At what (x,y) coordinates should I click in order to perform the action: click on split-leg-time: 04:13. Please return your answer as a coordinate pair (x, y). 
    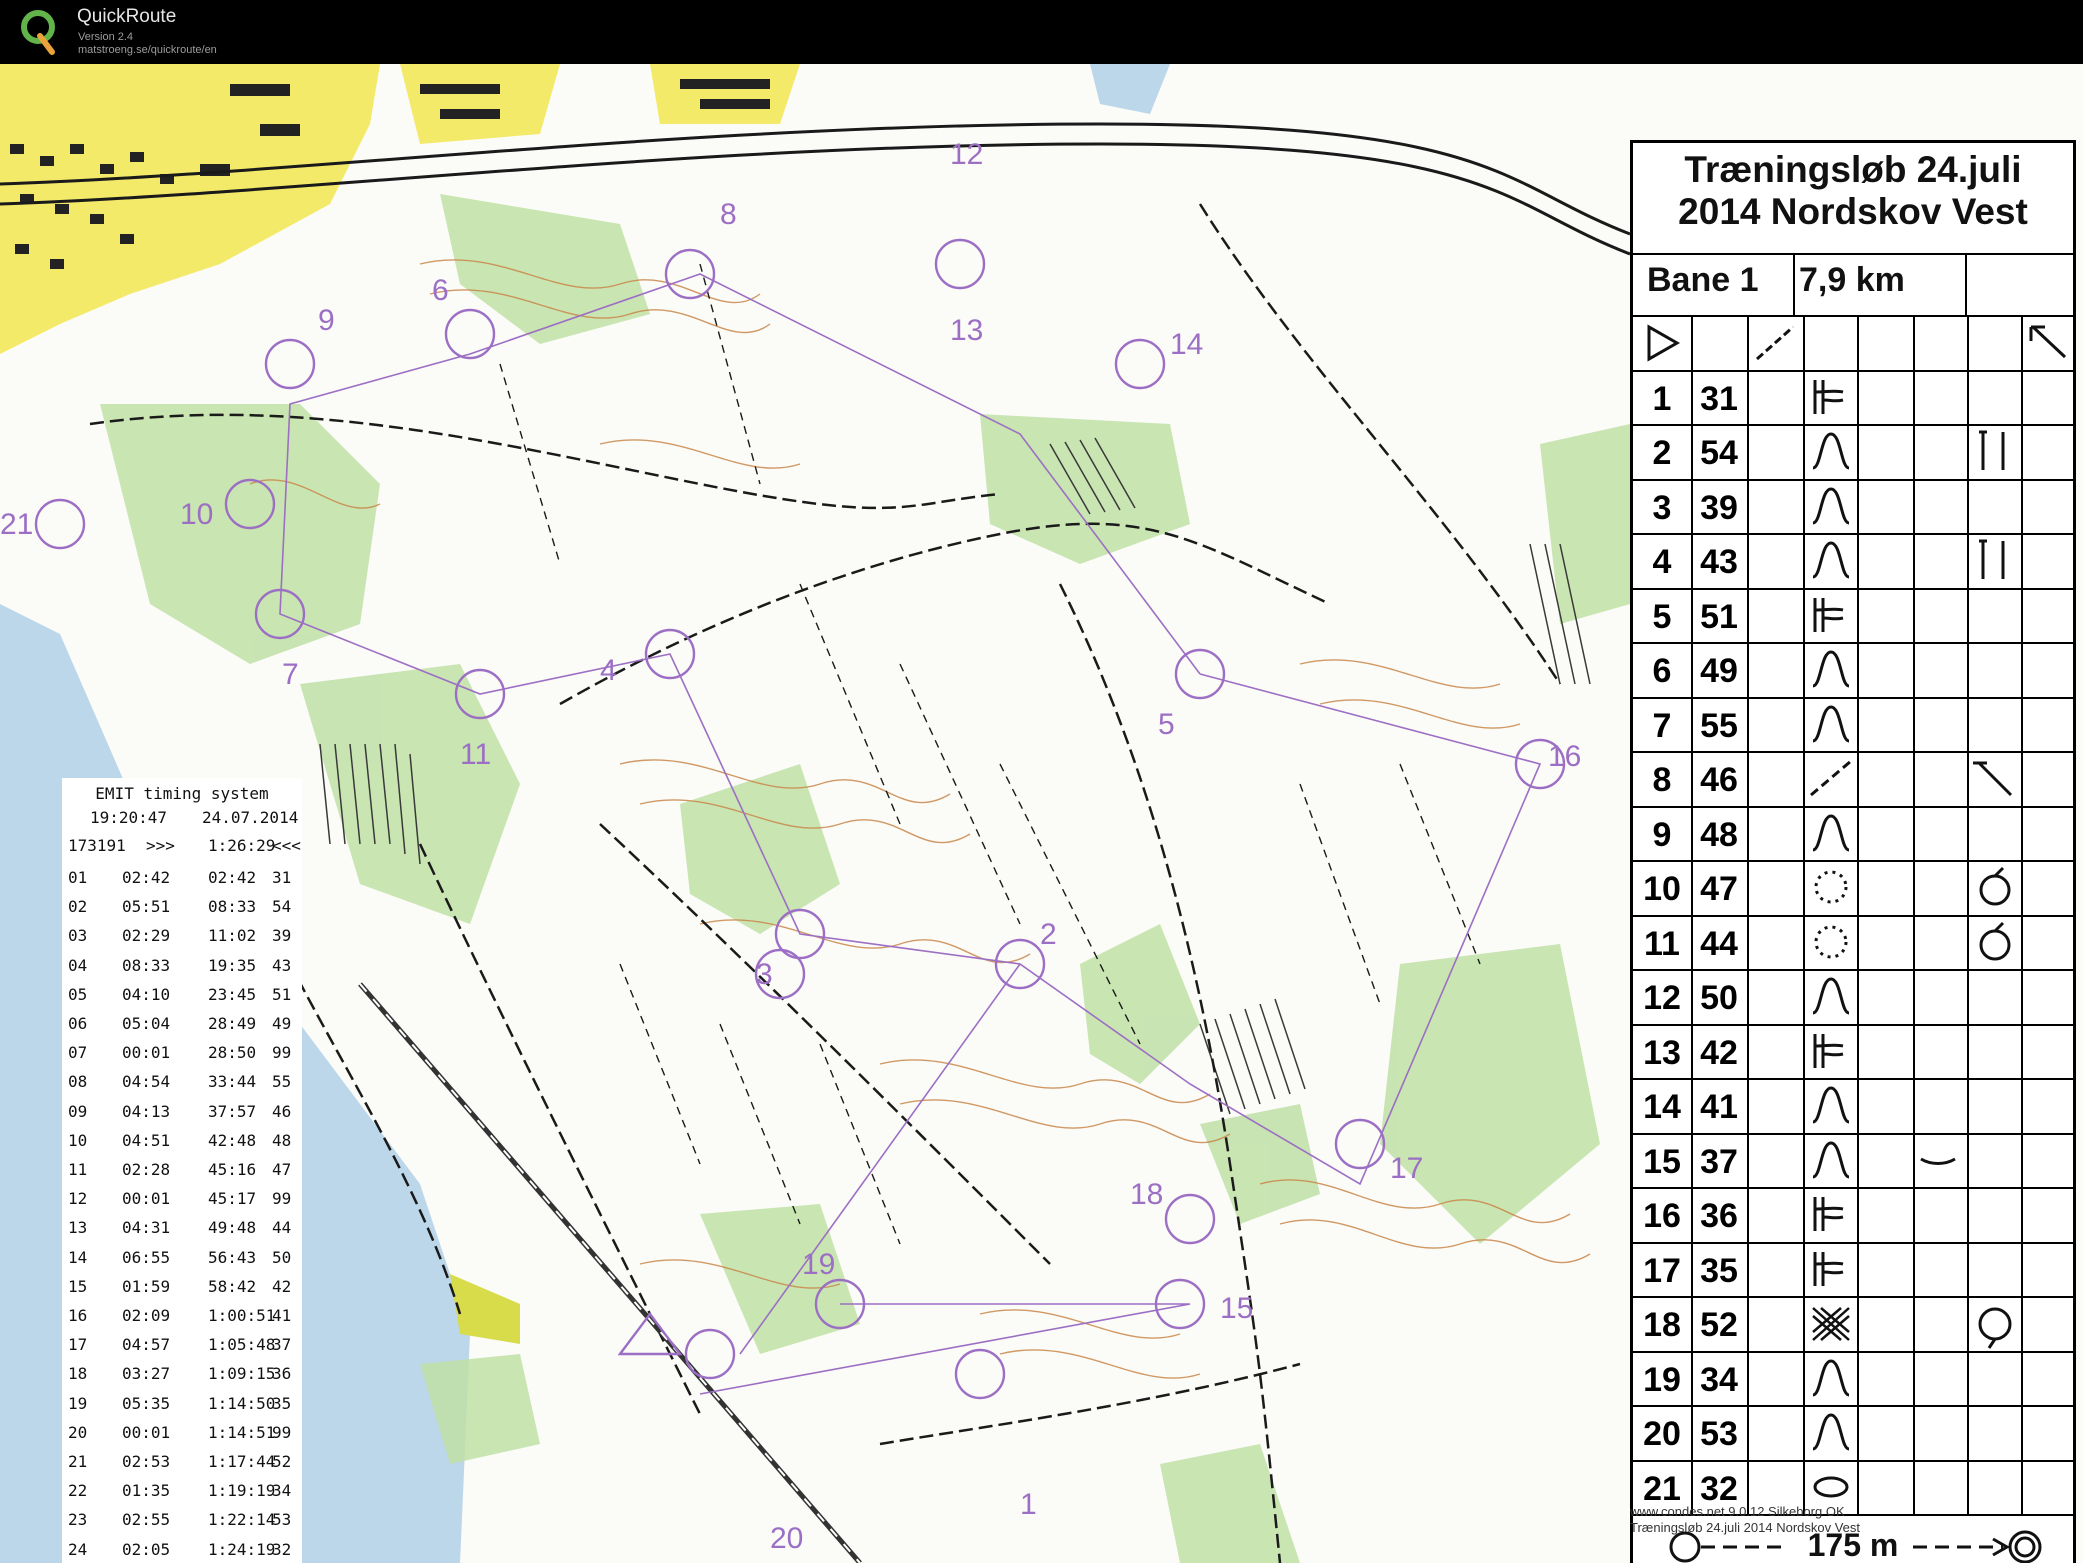
    Looking at the image, I should click on (146, 1111).